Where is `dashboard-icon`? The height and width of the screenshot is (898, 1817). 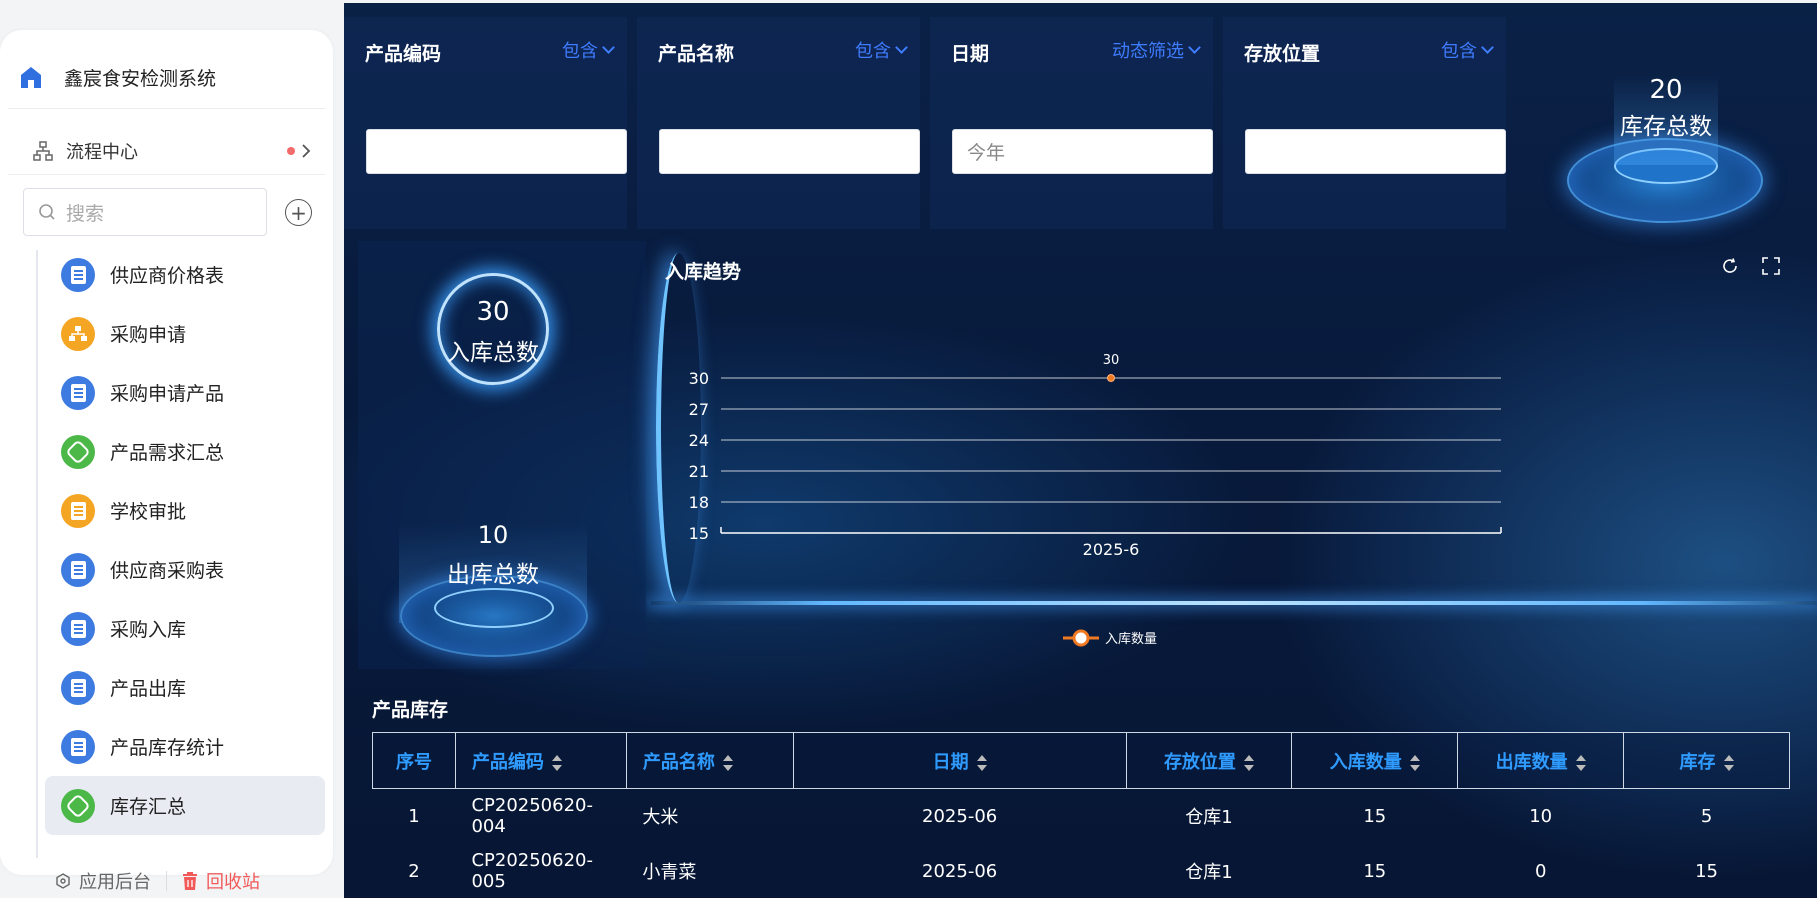 dashboard-icon is located at coordinates (78, 451).